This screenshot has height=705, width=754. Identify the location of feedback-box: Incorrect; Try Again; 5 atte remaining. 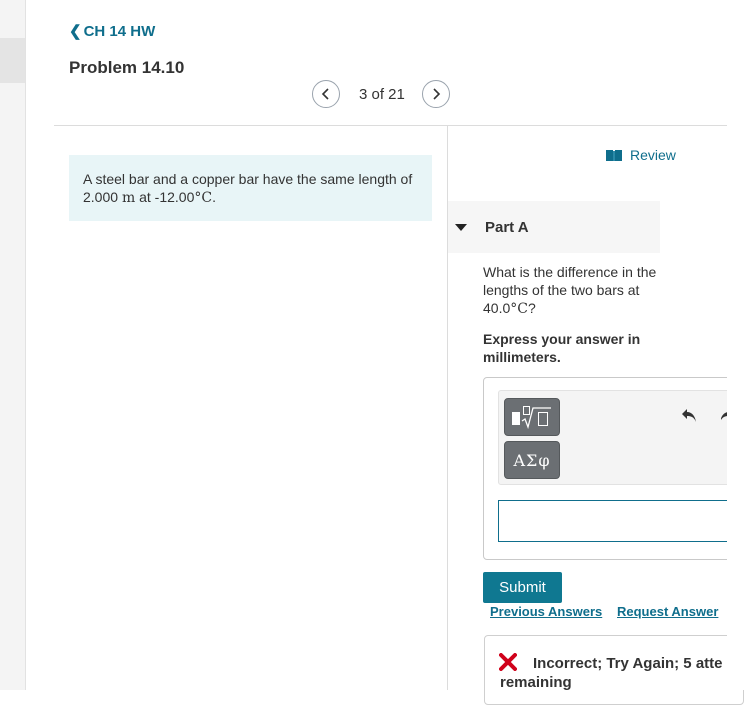
(614, 670).